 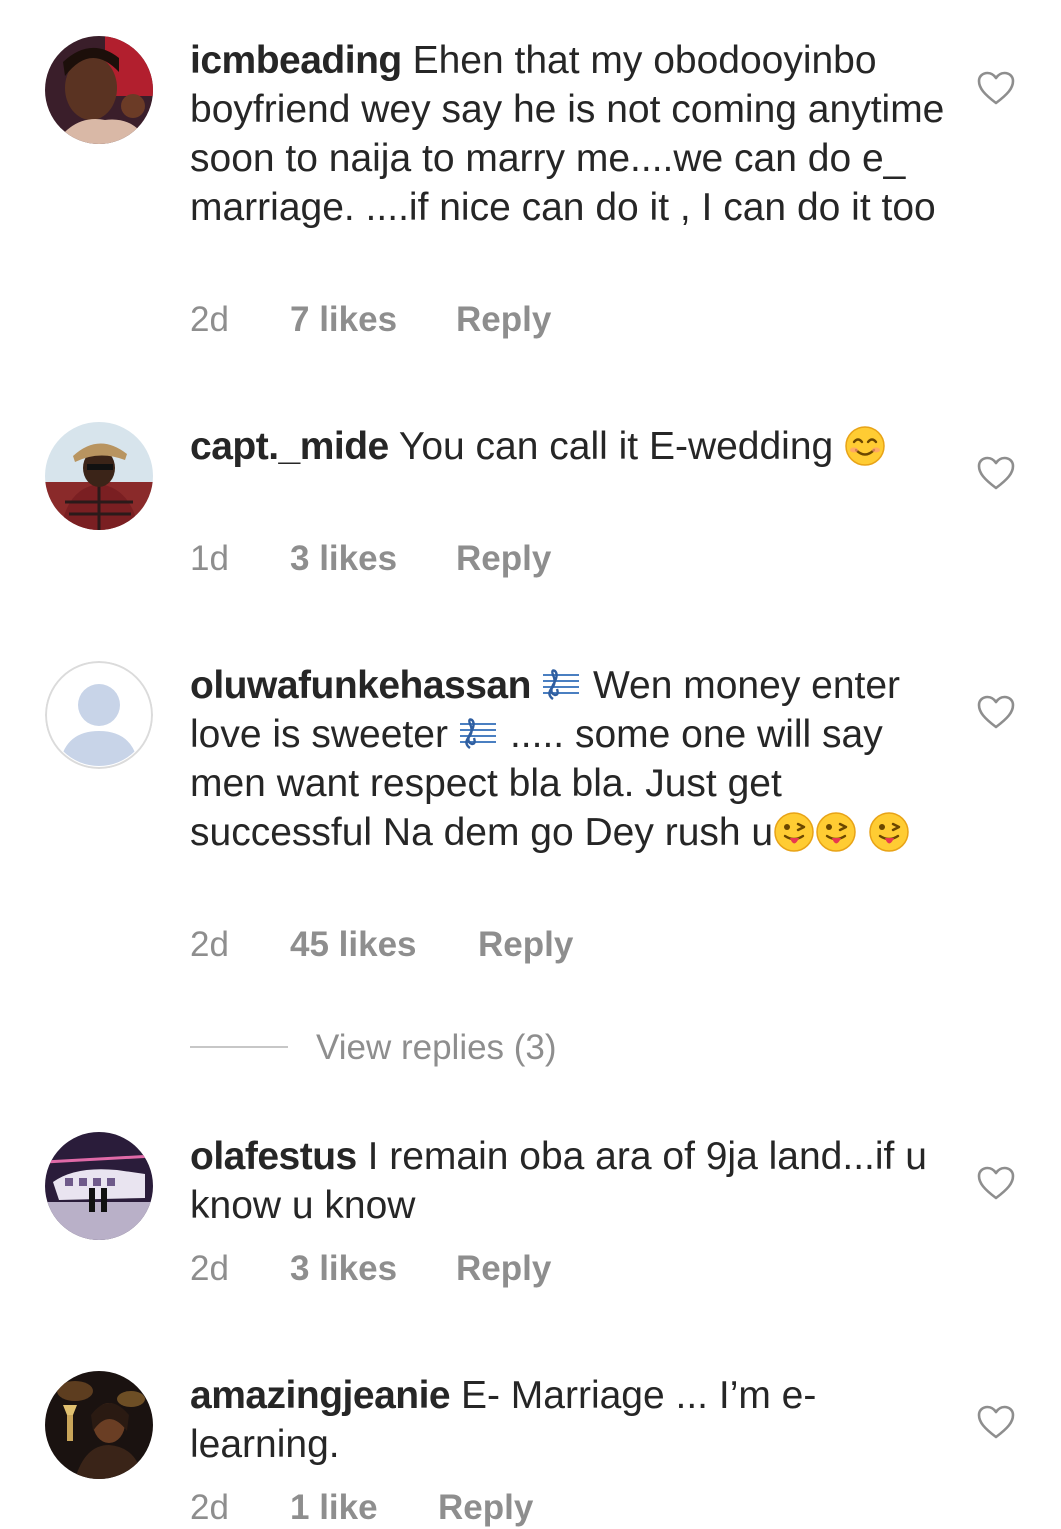 I want to click on comment-likes: 1 like, so click(x=364, y=1508).